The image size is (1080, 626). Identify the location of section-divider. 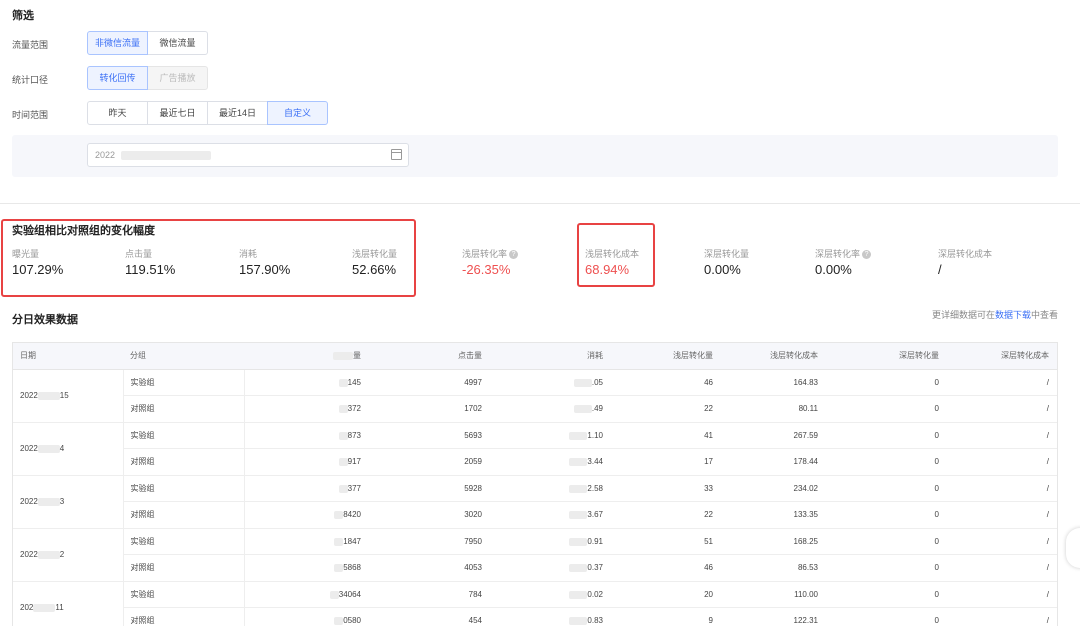
(540, 203).